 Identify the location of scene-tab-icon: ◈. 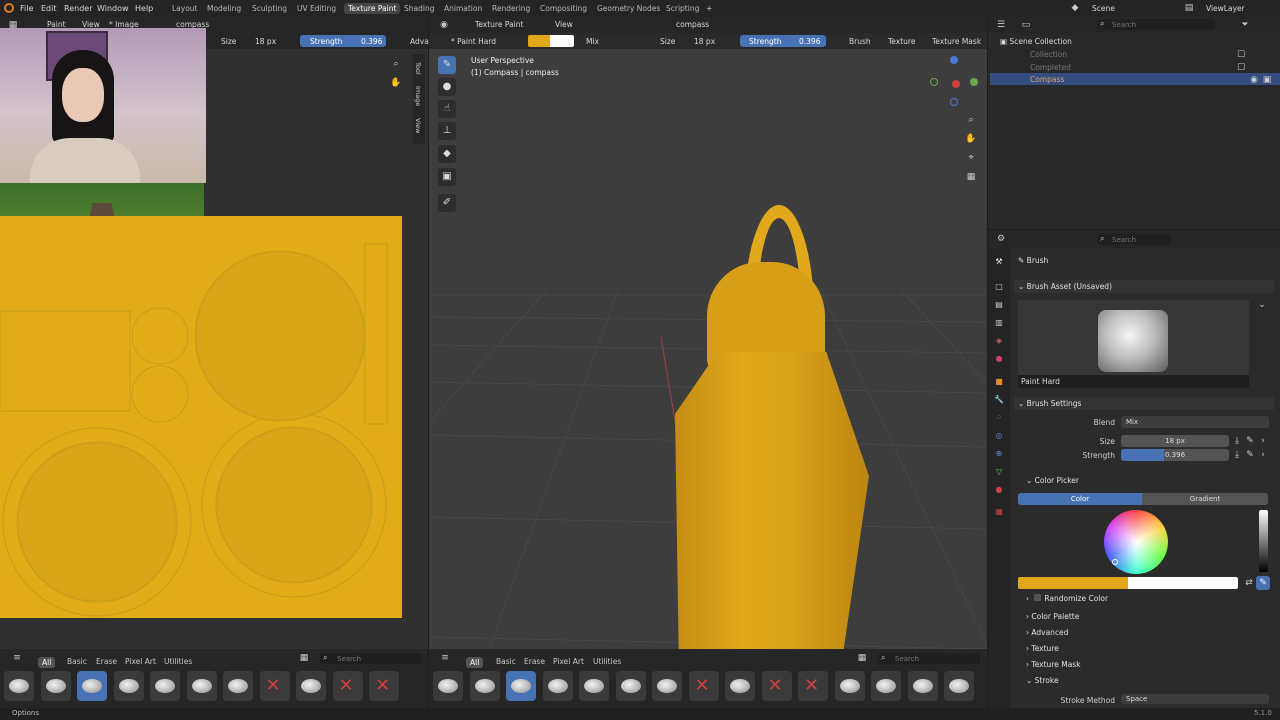
(999, 341).